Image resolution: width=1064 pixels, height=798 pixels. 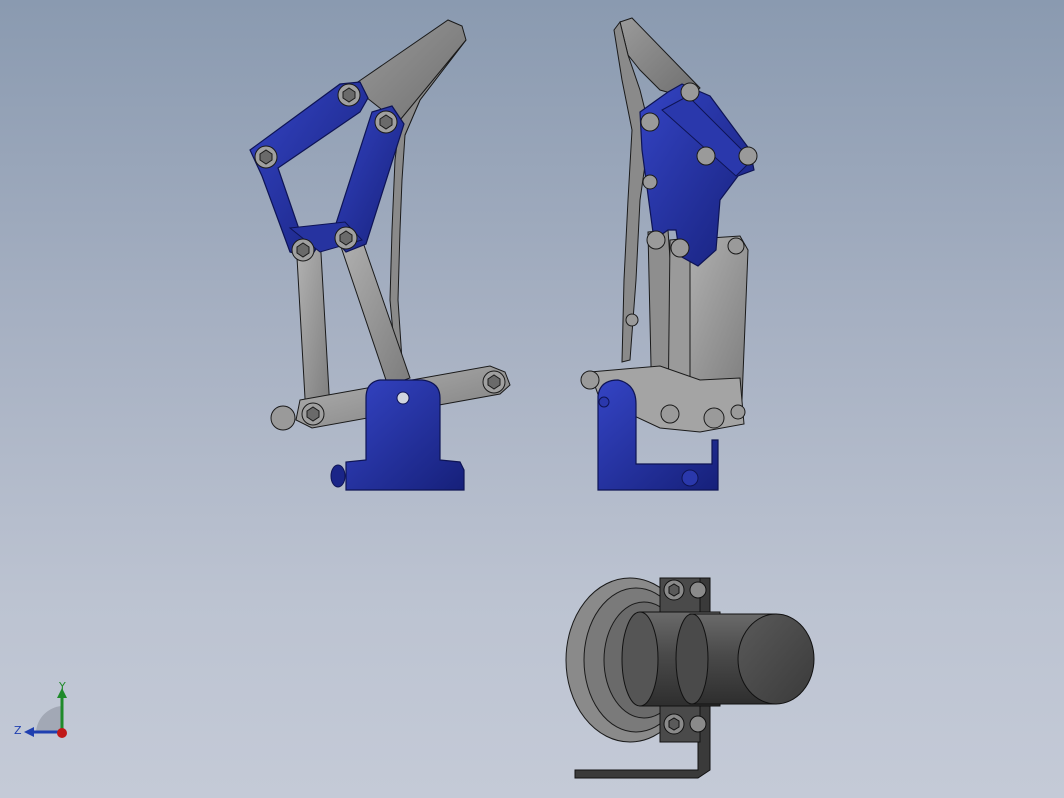 What do you see at coordinates (62, 686) in the screenshot?
I see `y-axis-label: Y` at bounding box center [62, 686].